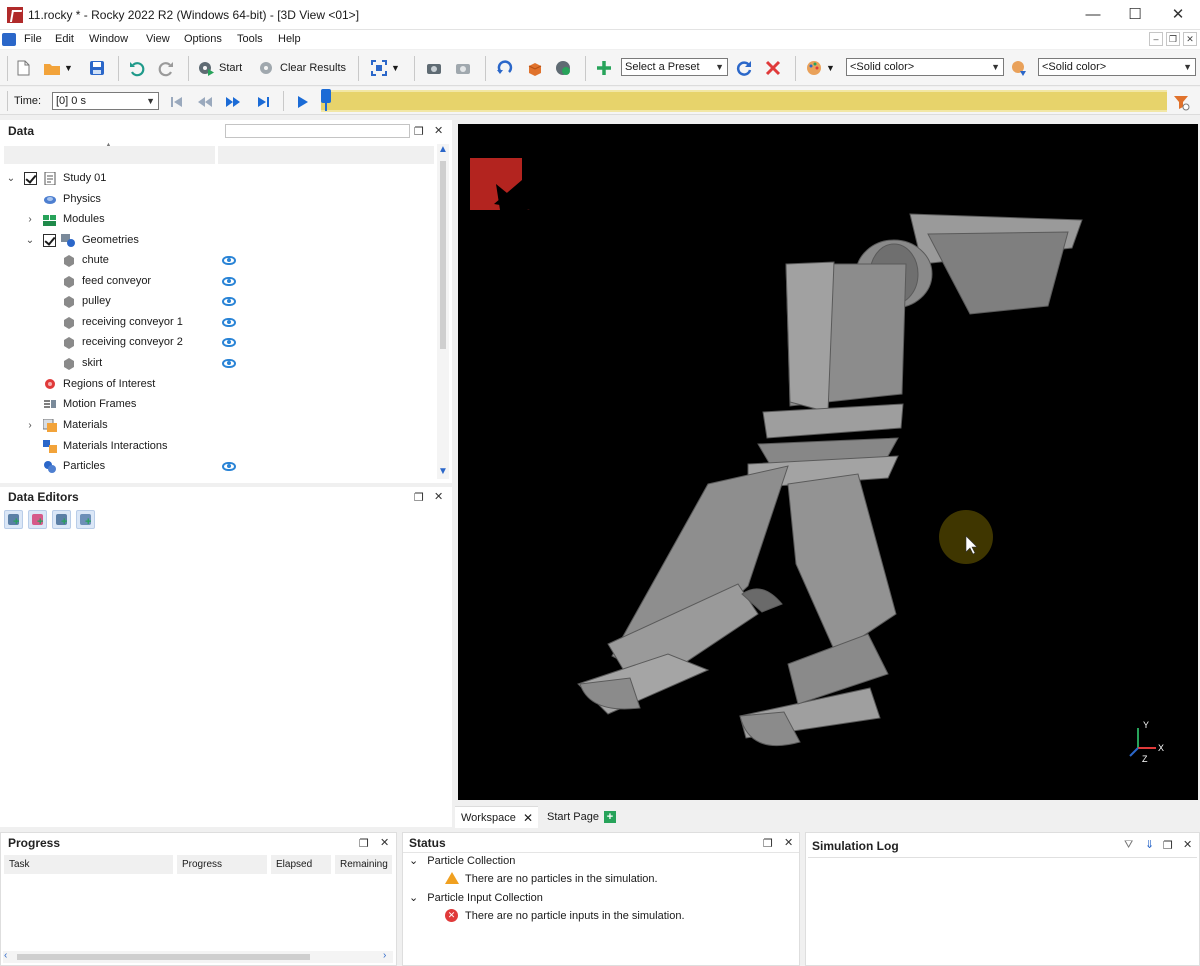 This screenshot has width=1200, height=966. I want to click on tree-item-receiving-conveyor-2: receiving conveyor 2, so click(215, 342).